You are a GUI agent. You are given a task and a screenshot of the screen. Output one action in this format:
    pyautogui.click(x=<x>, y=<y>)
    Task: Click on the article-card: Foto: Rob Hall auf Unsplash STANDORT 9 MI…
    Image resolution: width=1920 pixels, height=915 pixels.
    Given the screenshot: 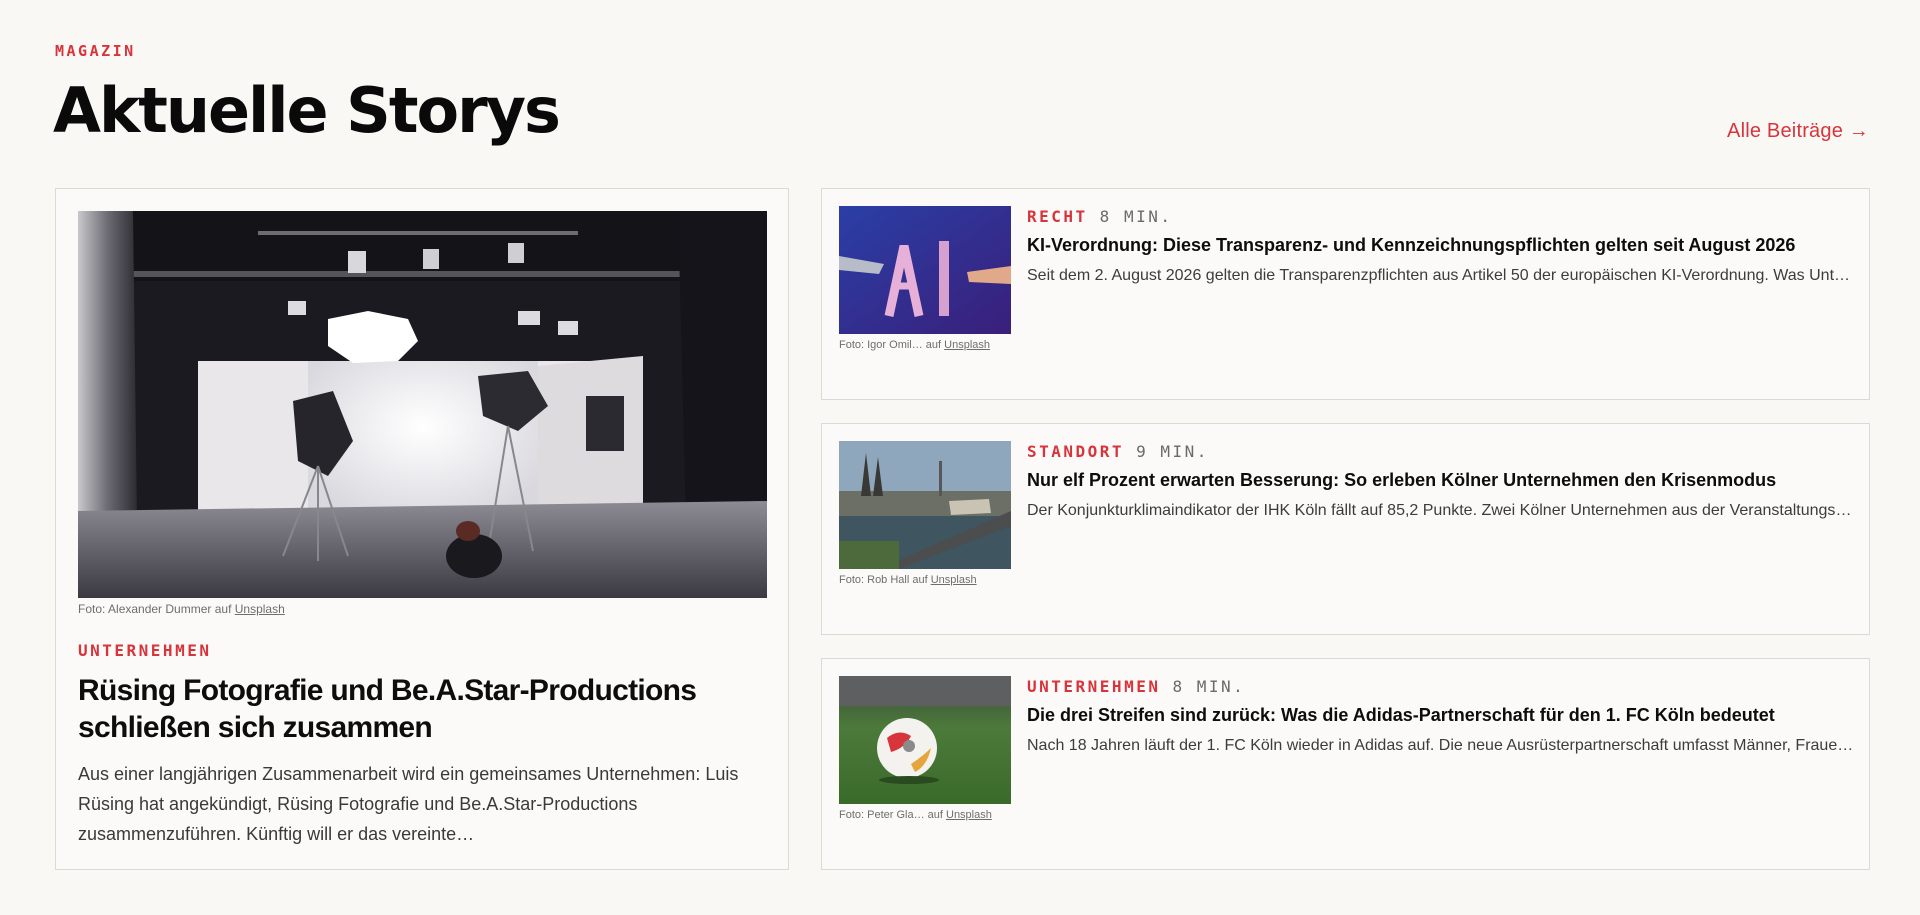 What is the action you would take?
    pyautogui.click(x=1345, y=529)
    